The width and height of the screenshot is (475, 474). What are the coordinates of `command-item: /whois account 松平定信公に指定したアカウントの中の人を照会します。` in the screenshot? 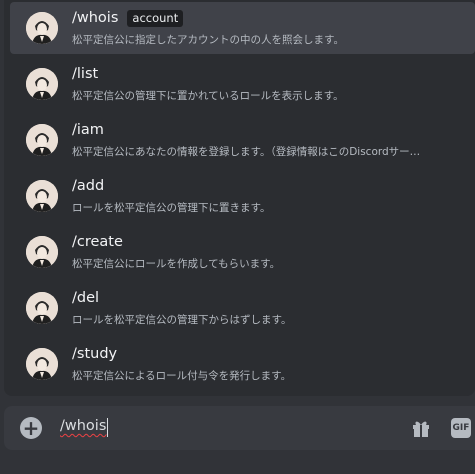 It's located at (242, 28).